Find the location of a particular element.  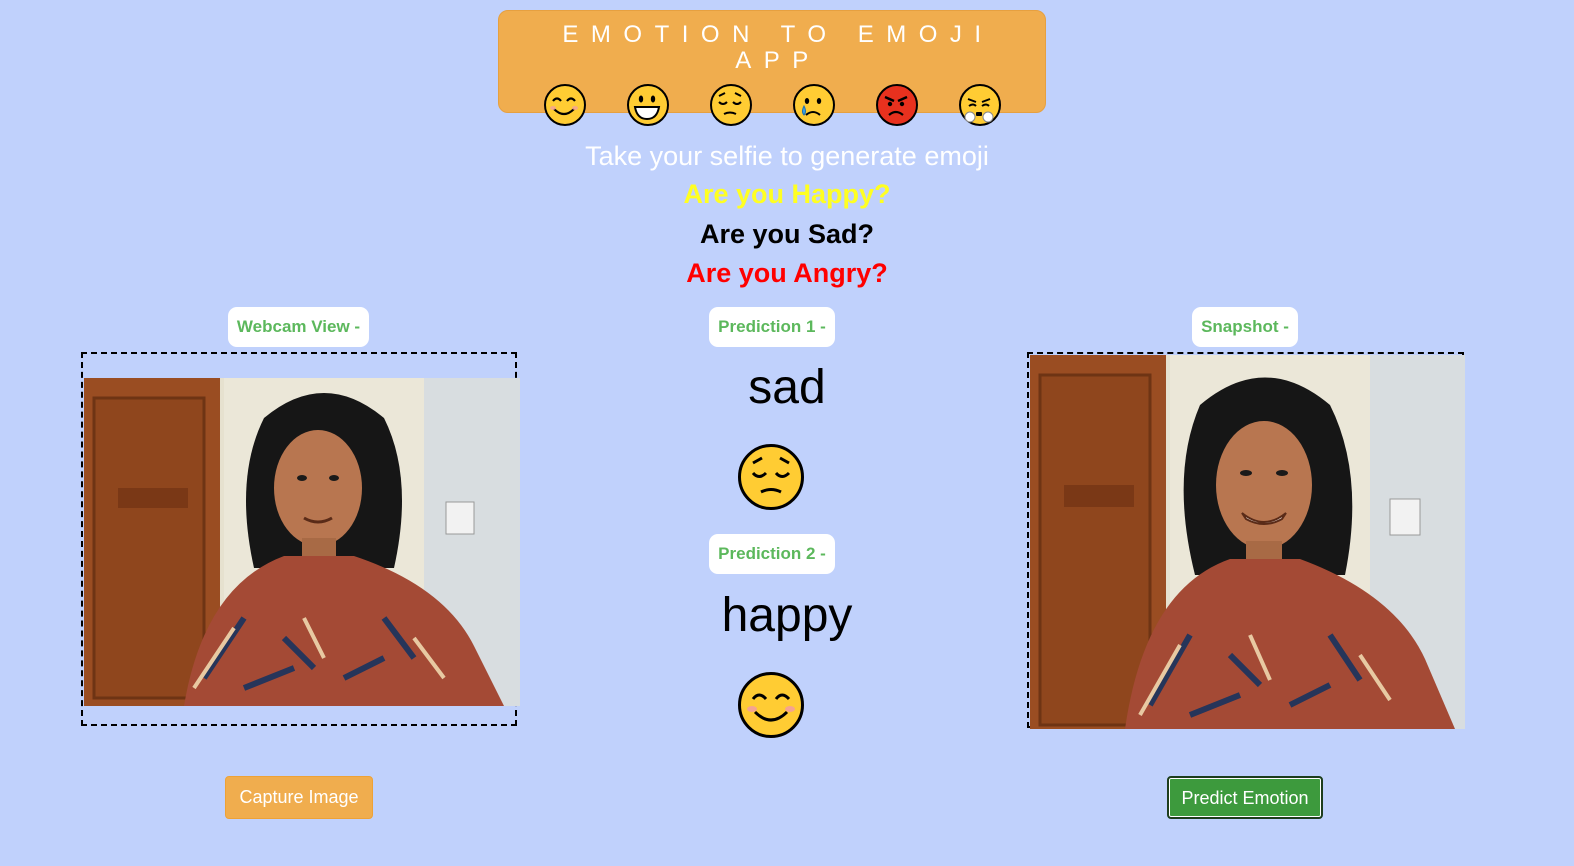

crying-face-icon is located at coordinates (813, 105).